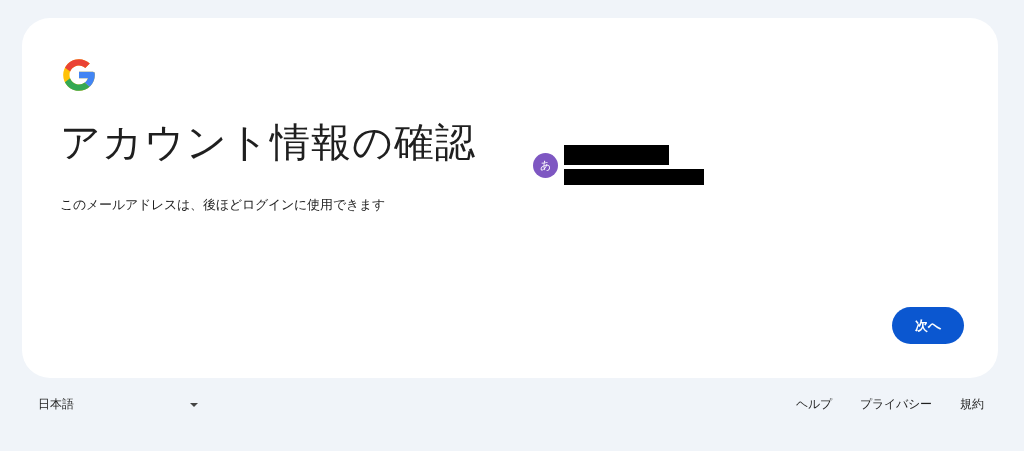  What do you see at coordinates (545, 165) in the screenshot?
I see `account-avatar: あ` at bounding box center [545, 165].